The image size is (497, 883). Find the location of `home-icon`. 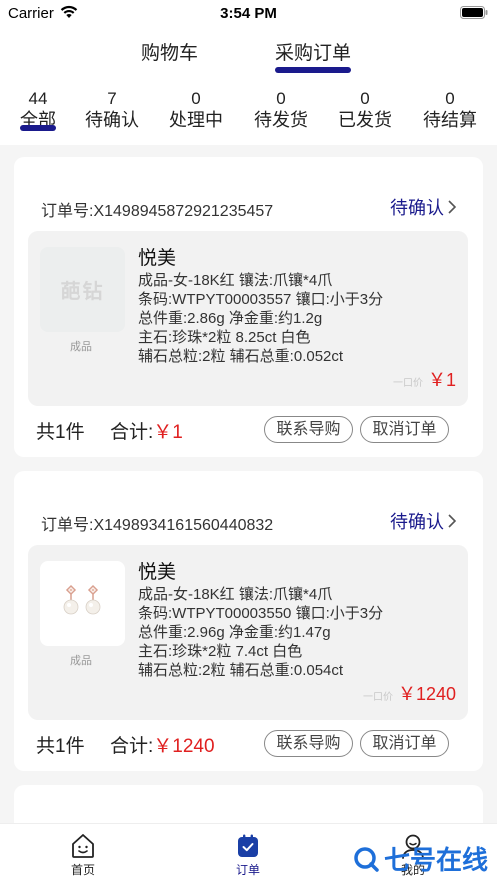

home-icon is located at coordinates (83, 846).